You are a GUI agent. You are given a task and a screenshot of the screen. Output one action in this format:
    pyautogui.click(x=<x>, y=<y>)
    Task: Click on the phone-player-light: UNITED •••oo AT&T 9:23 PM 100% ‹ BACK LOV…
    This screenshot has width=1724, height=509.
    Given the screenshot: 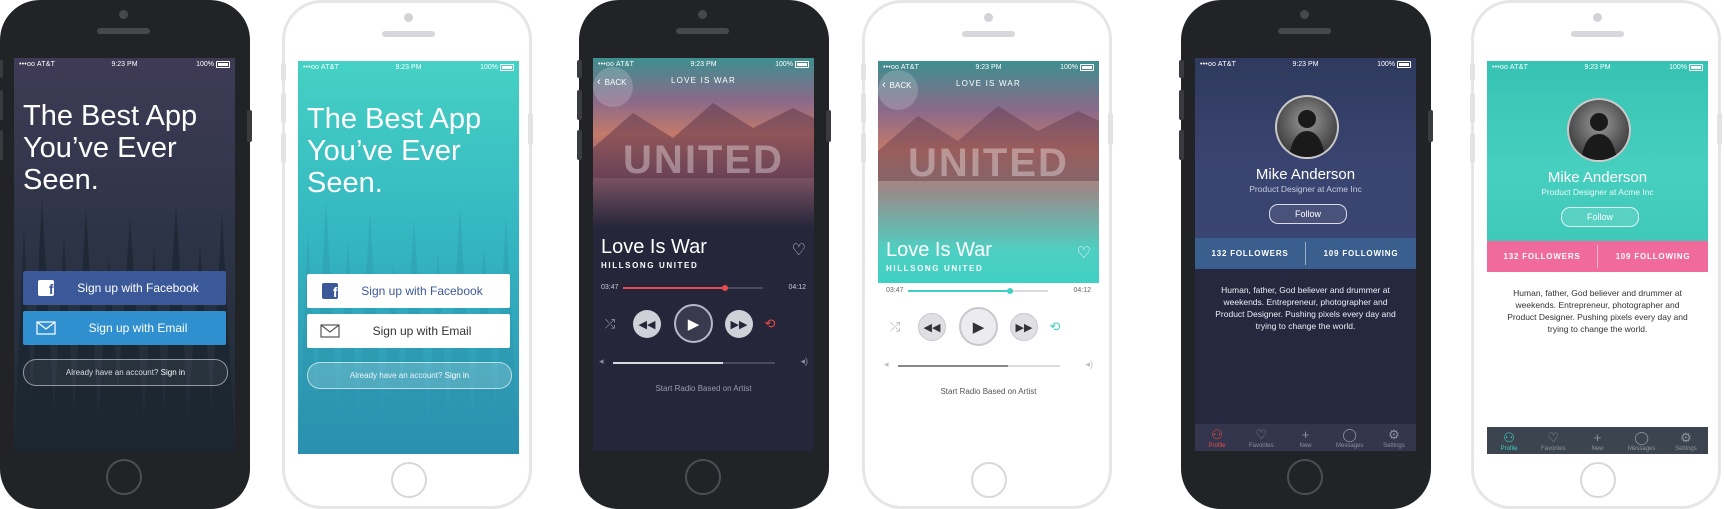 What is the action you would take?
    pyautogui.click(x=987, y=254)
    